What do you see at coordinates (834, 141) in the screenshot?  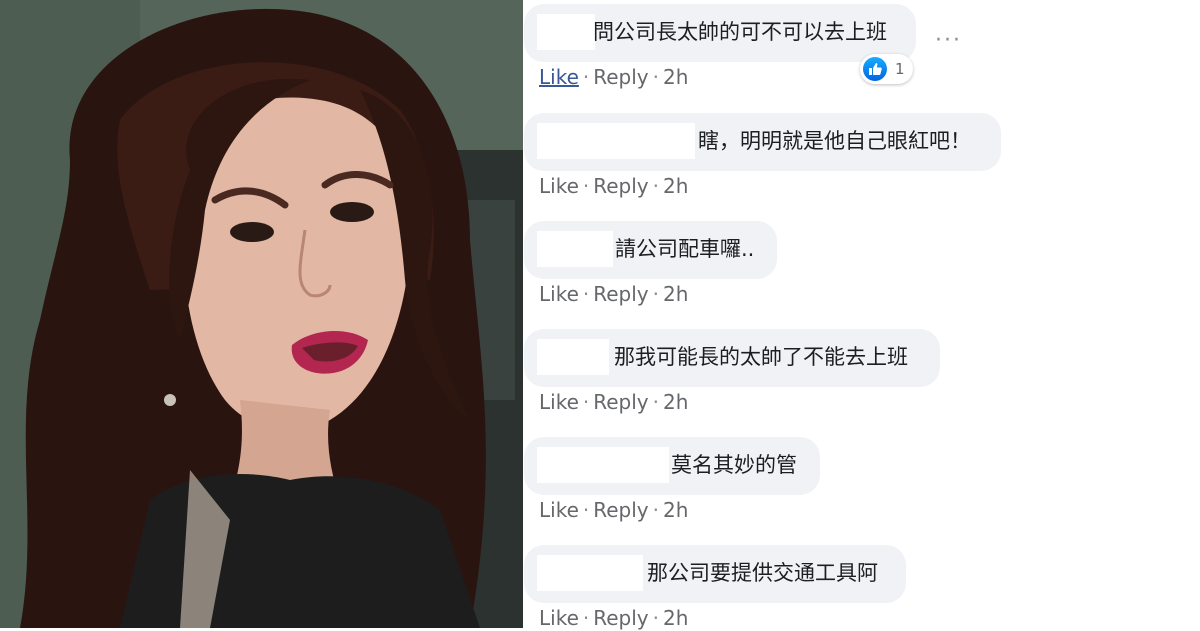 I see `comment-text: 瞎，明明就是他自己眼紅吧！` at bounding box center [834, 141].